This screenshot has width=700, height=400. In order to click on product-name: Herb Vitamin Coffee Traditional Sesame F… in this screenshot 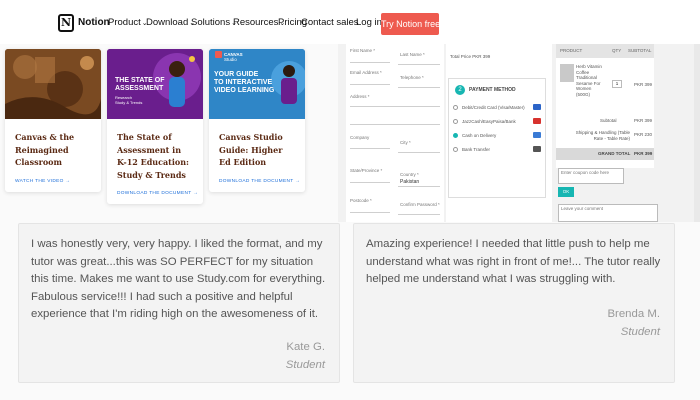, I will do `click(589, 80)`.